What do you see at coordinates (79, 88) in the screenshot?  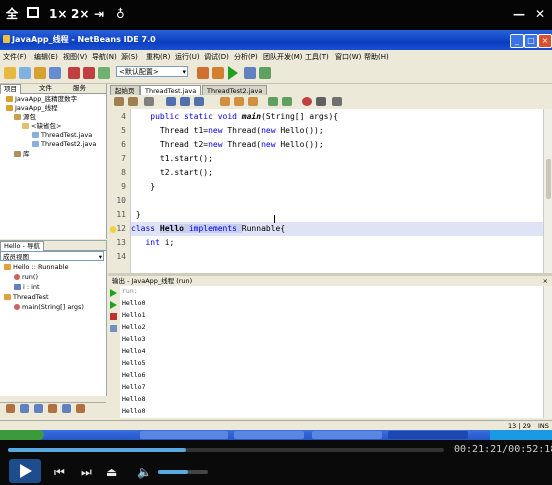 I see `tab-services: 服务` at bounding box center [79, 88].